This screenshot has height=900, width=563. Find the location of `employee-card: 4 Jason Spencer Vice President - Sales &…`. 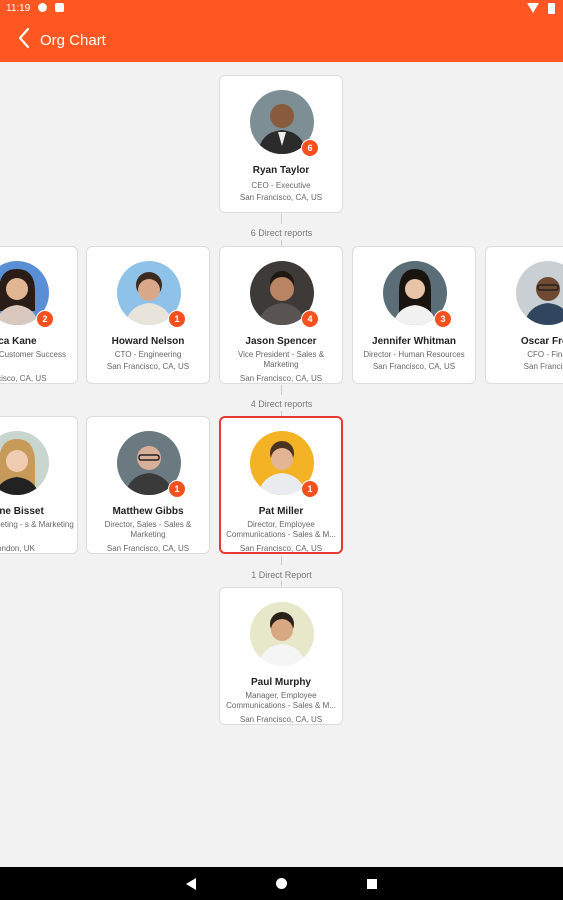

employee-card: 4 Jason Spencer Vice President - Sales &… is located at coordinates (281, 315).